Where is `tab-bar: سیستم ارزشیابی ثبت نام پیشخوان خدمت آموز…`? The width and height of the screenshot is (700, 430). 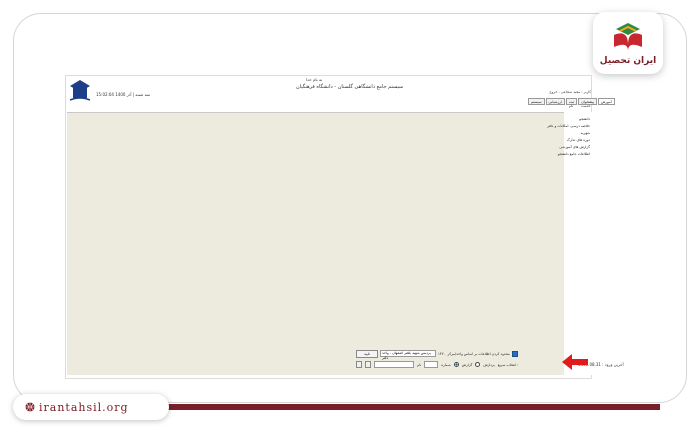
tab-bar: سیستم ارزشیابی ثبت نام پیشخوان خدمت آموز… is located at coordinates (571, 103).